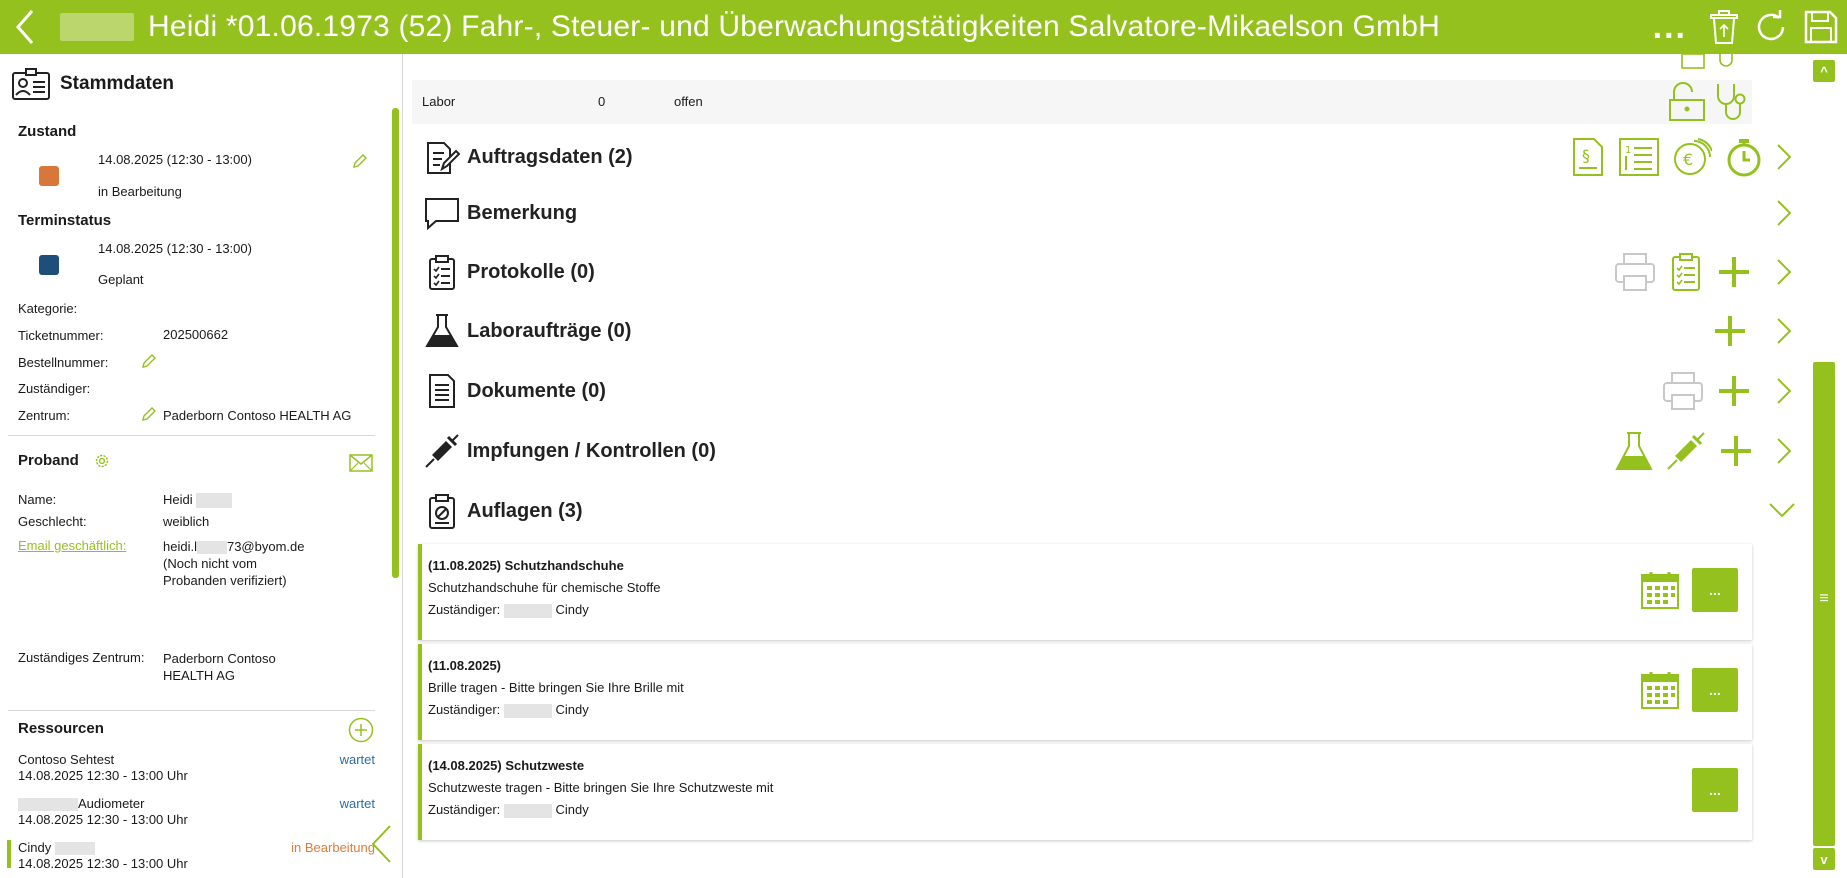  I want to click on back-arrow-icon, so click(25, 27).